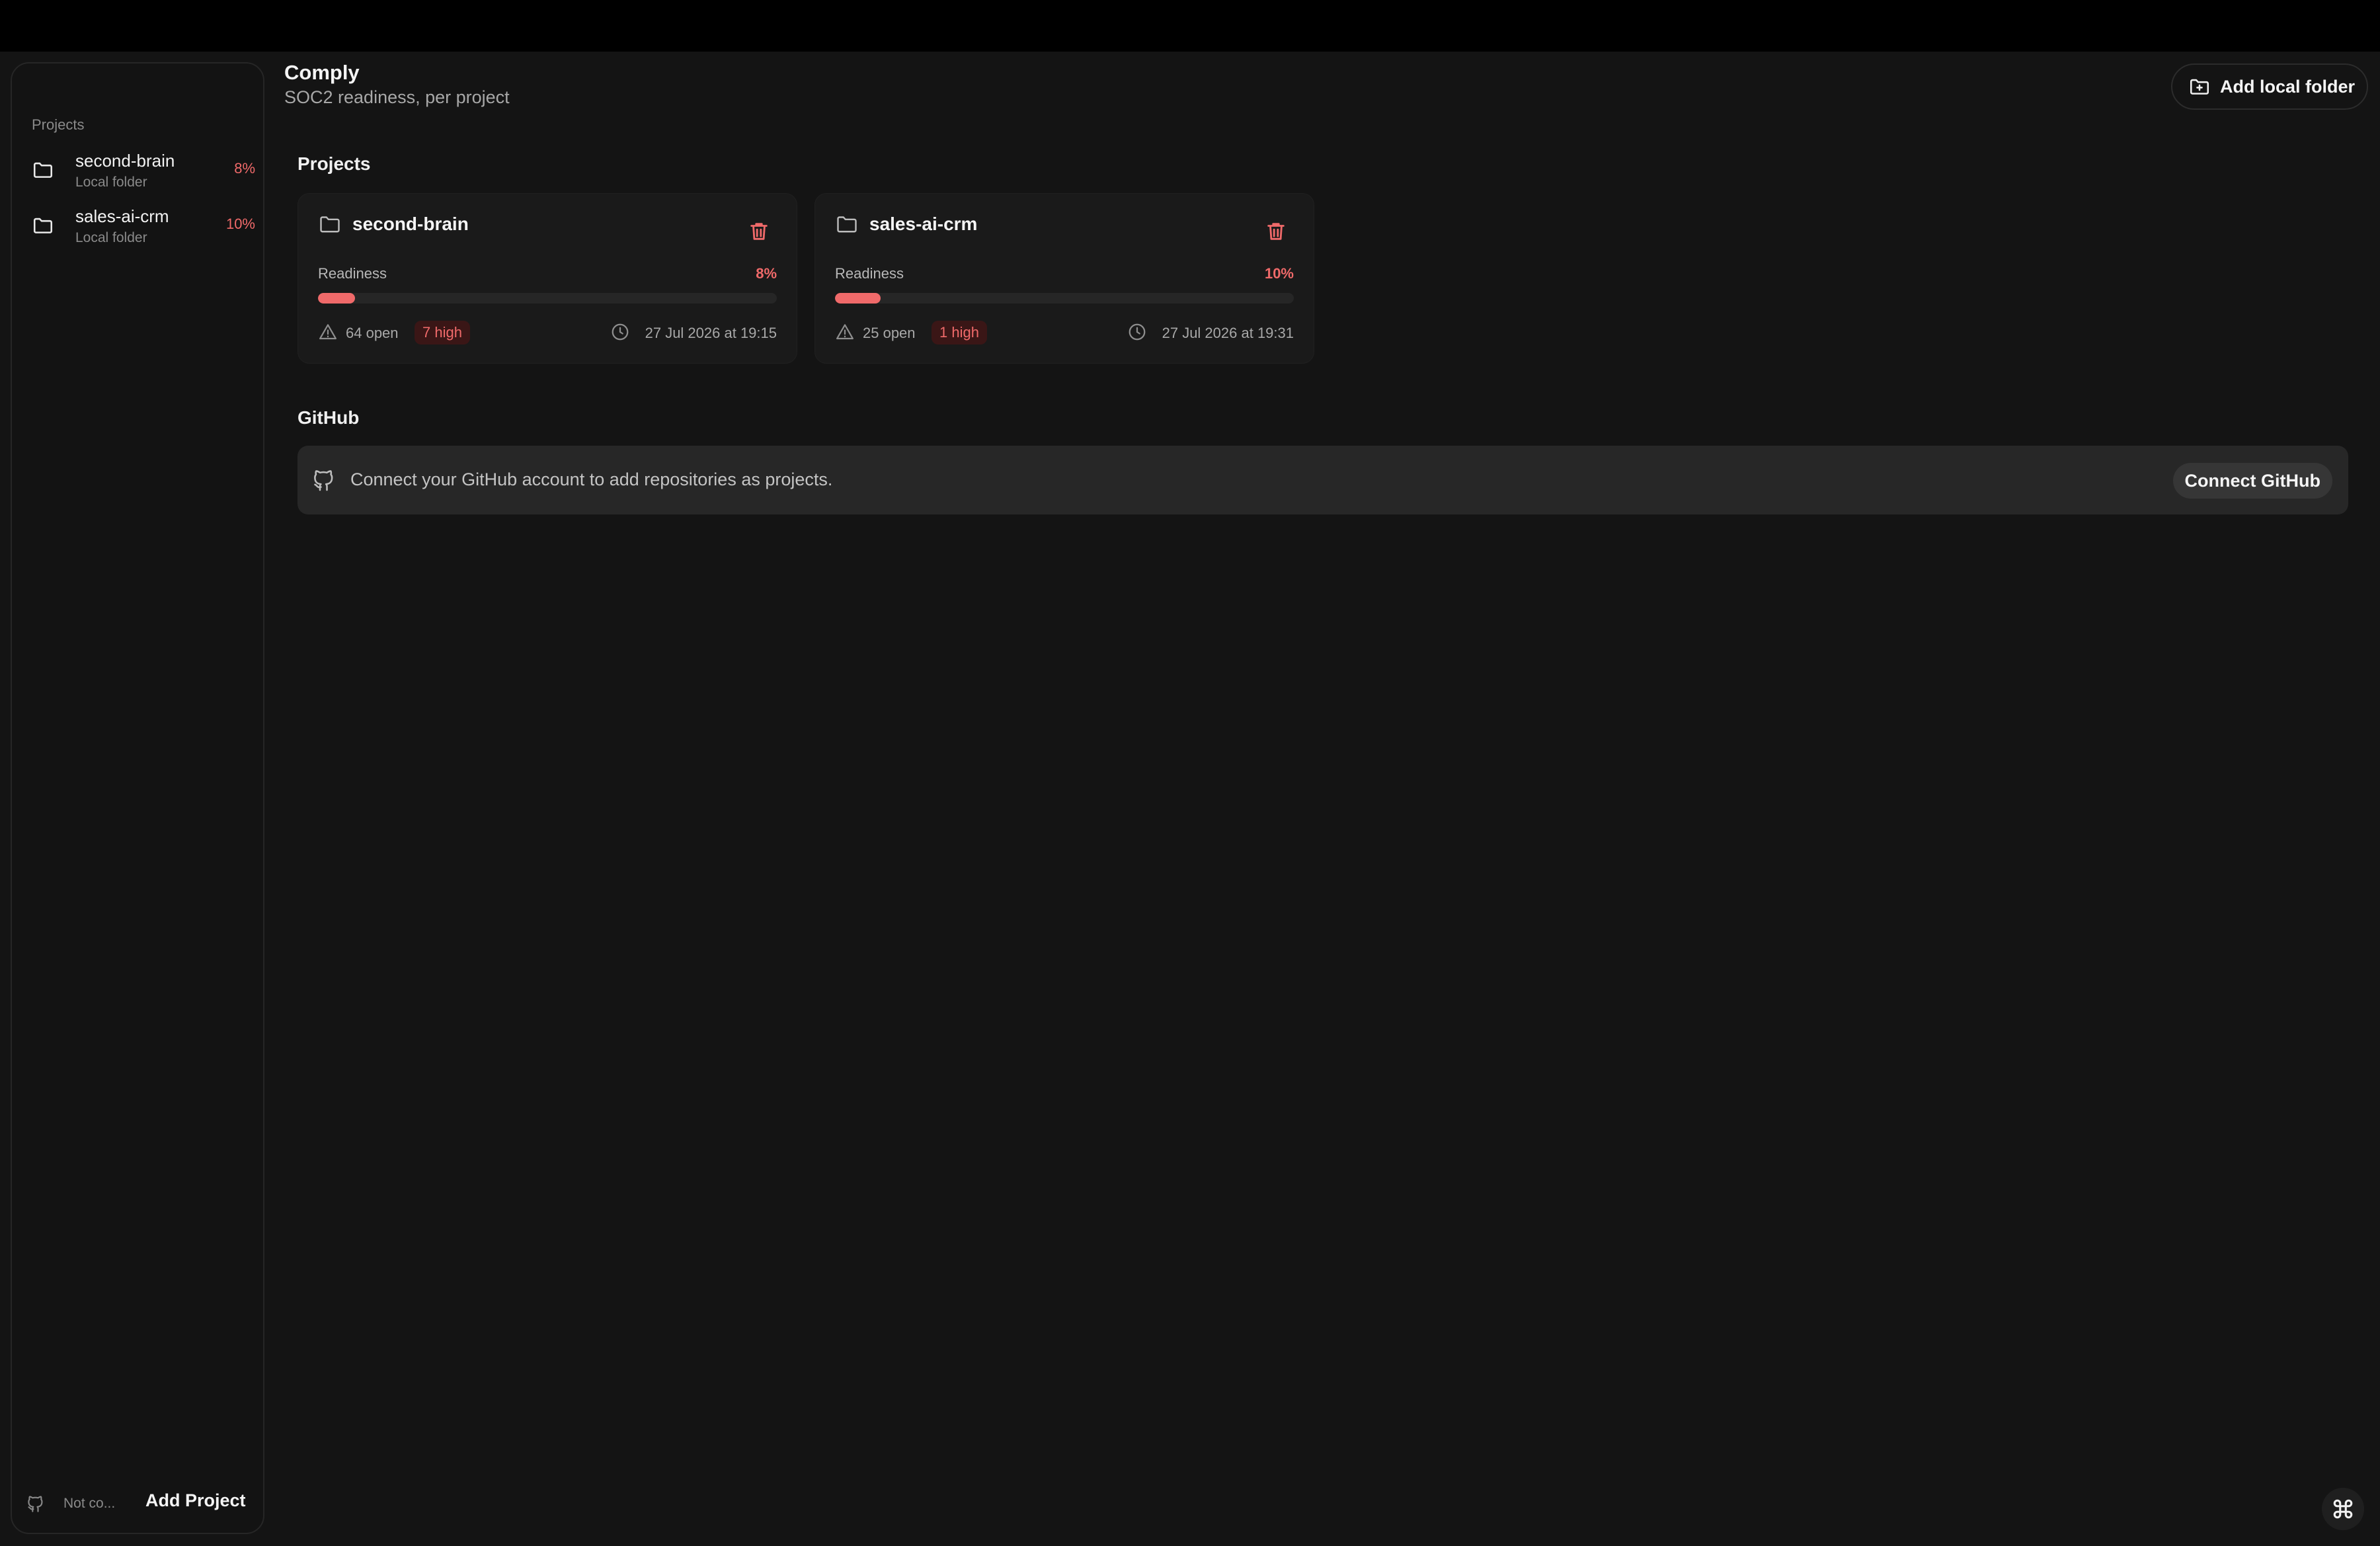 The image size is (2380, 1546). Describe the element at coordinates (240, 224) in the screenshot. I see `sidebar-item-readiness: 10%` at that location.